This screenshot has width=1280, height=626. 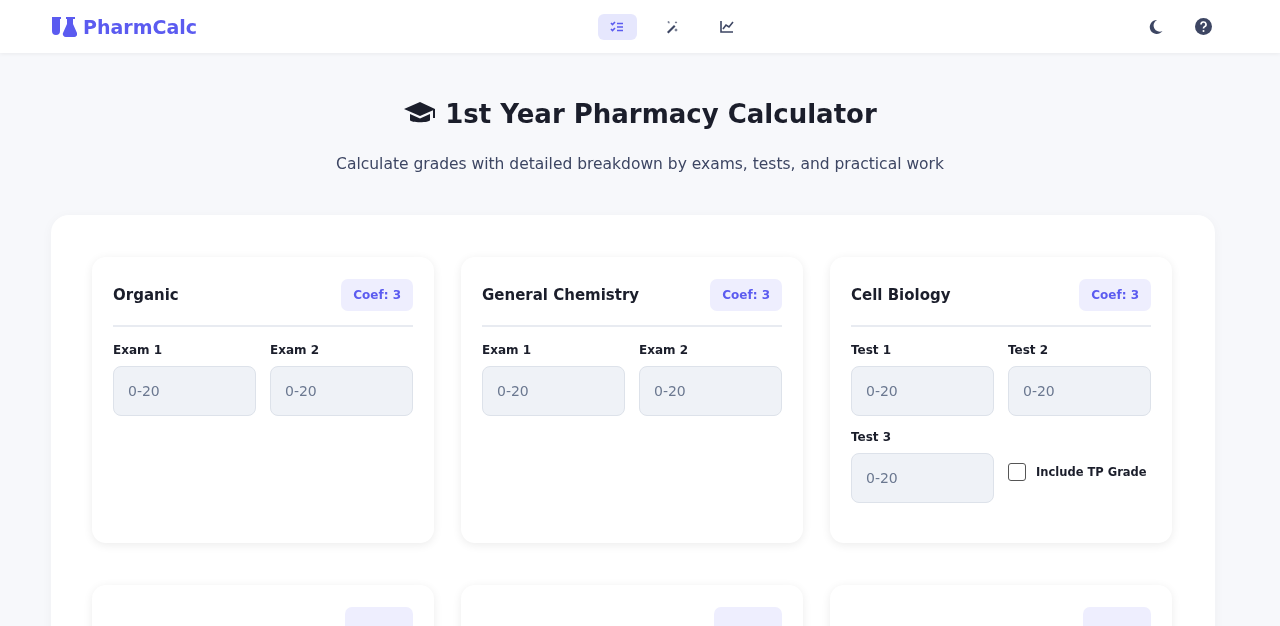 What do you see at coordinates (872, 350) in the screenshot?
I see `field-label: Test 1` at bounding box center [872, 350].